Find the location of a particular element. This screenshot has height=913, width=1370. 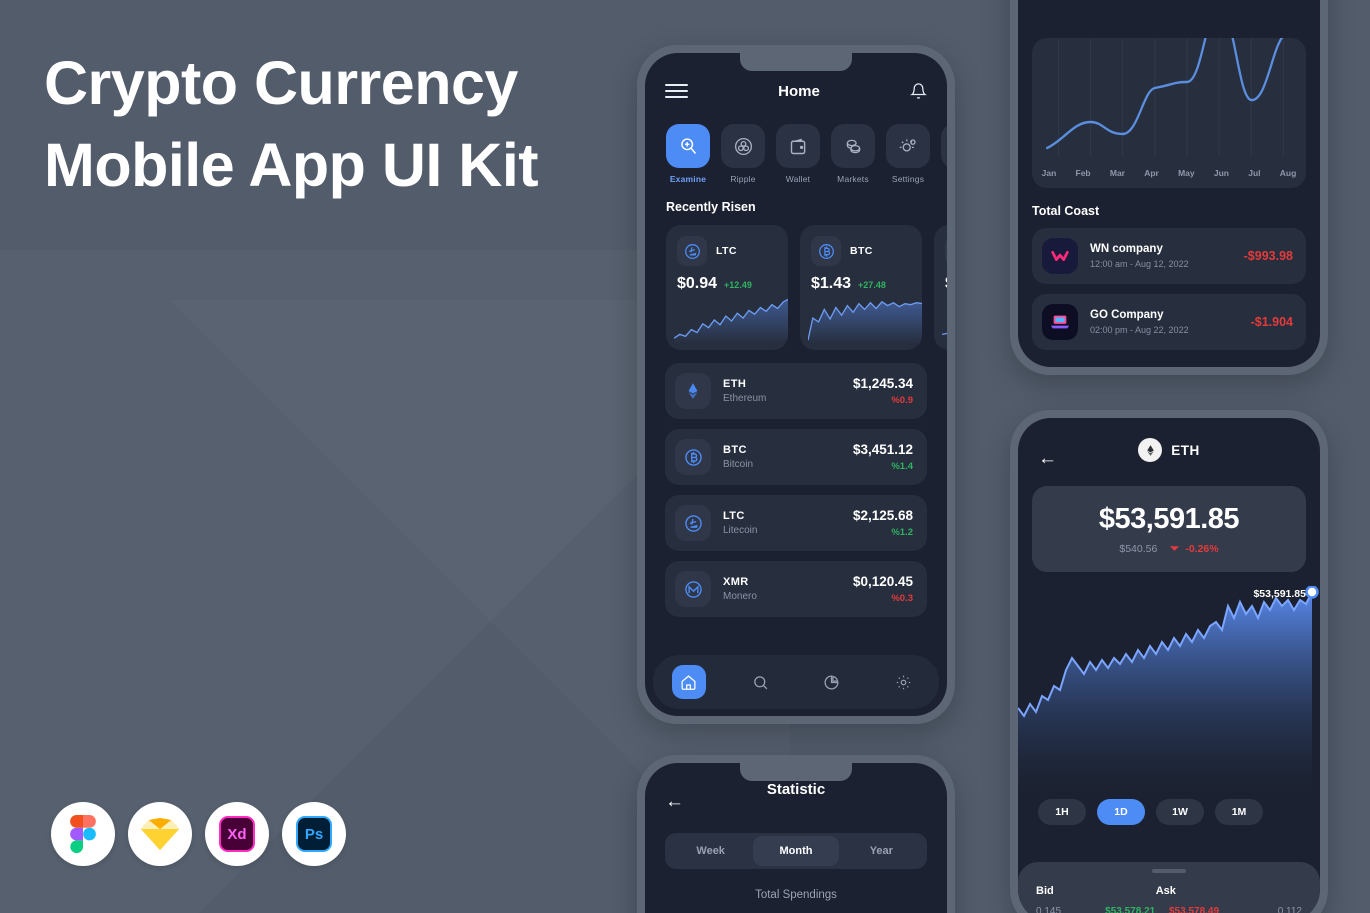

company-name: GO Company is located at coordinates (1127, 315).